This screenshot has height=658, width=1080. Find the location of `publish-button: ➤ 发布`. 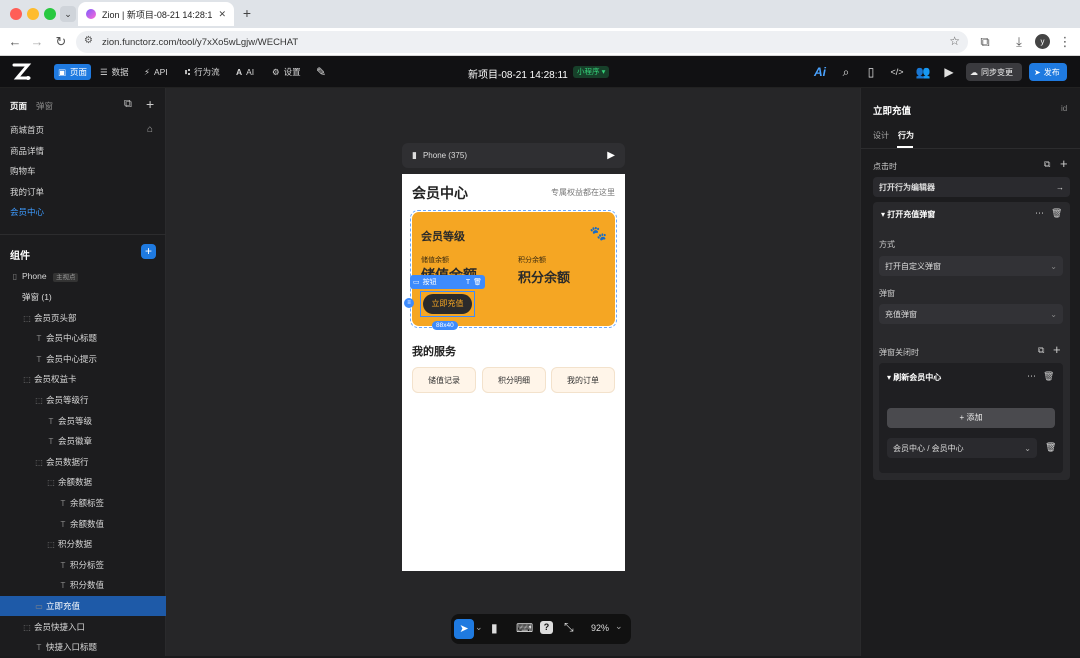

publish-button: ➤ 发布 is located at coordinates (1048, 72).